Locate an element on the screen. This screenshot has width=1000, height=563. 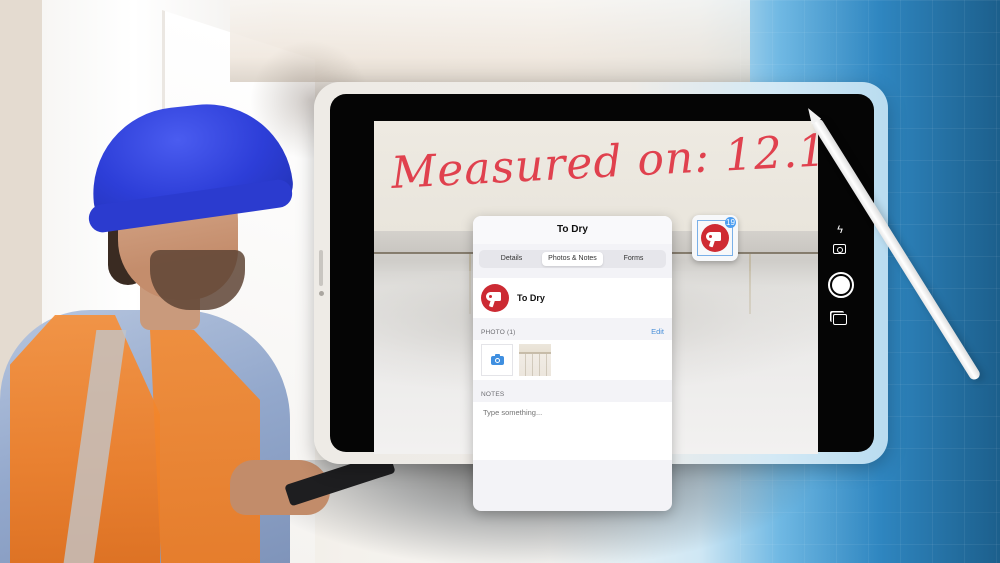
flash-icon: ϟ is located at coordinates (840, 230).